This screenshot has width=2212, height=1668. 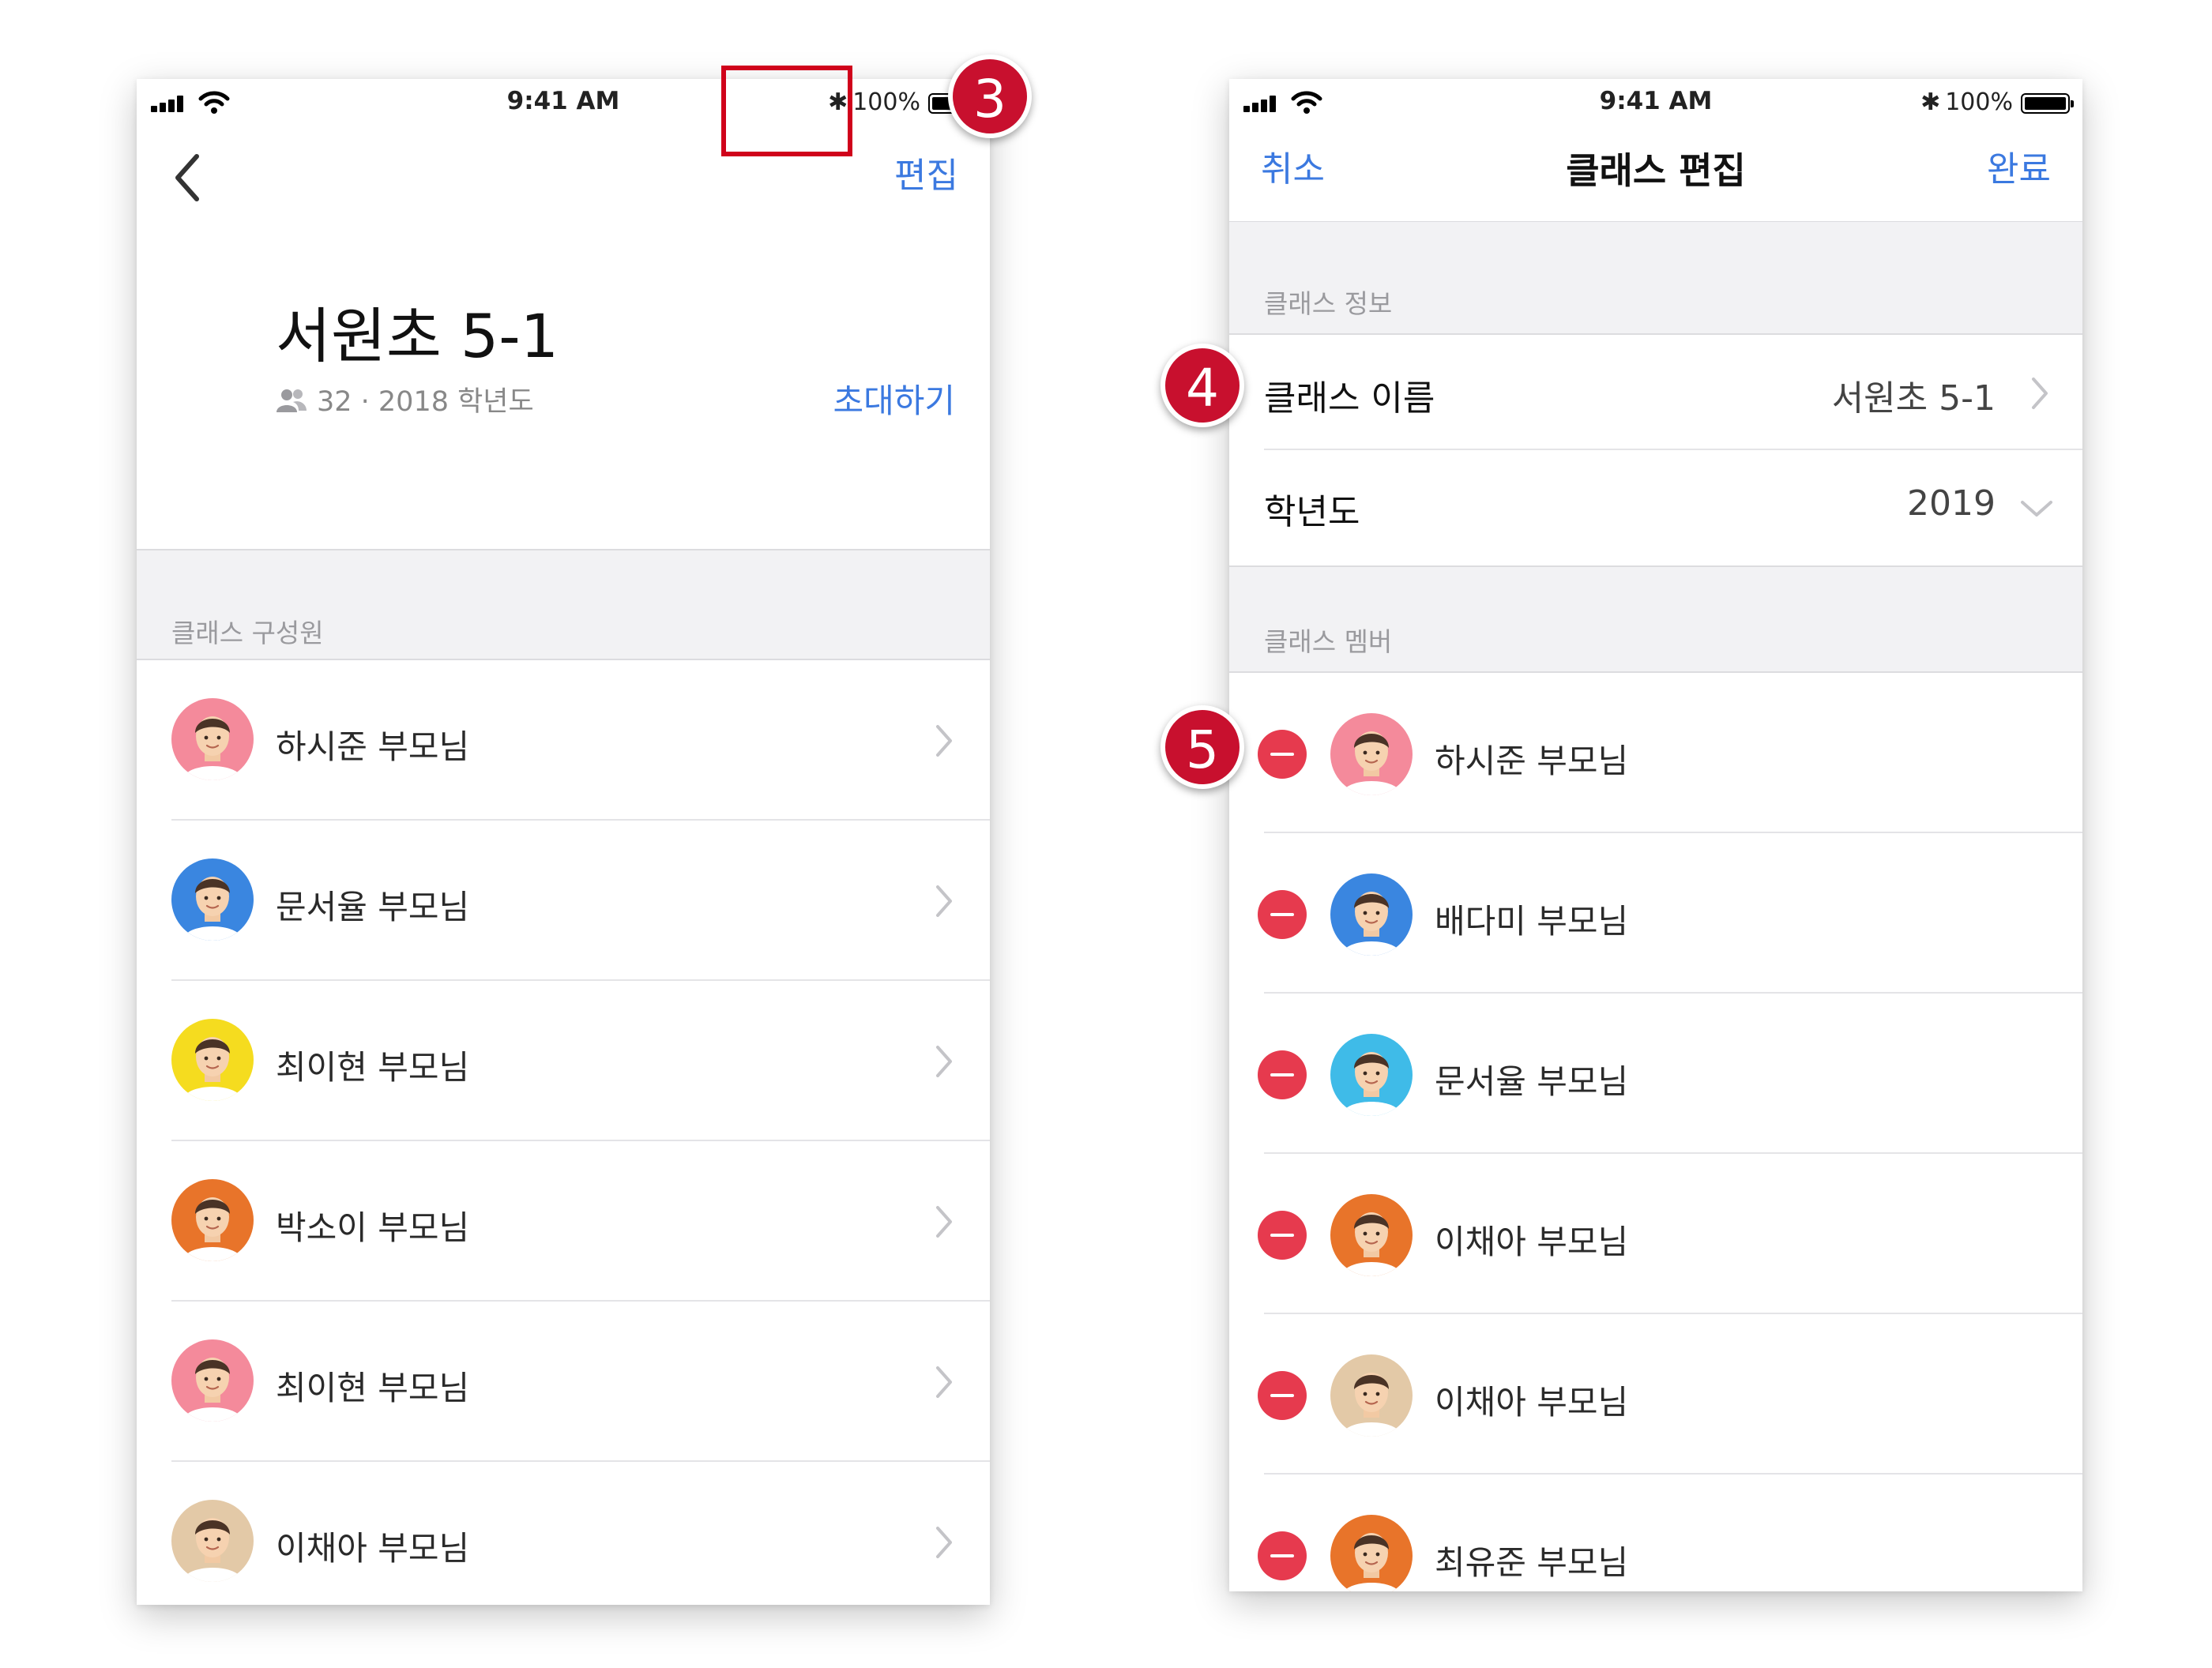 What do you see at coordinates (1329, 303) in the screenshot?
I see `section-label: 클래스 정보` at bounding box center [1329, 303].